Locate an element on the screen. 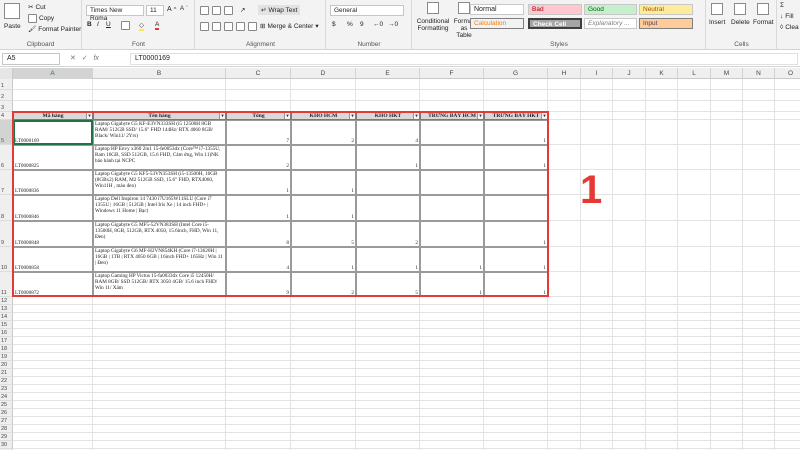  number-format-select: General is located at coordinates (367, 10).